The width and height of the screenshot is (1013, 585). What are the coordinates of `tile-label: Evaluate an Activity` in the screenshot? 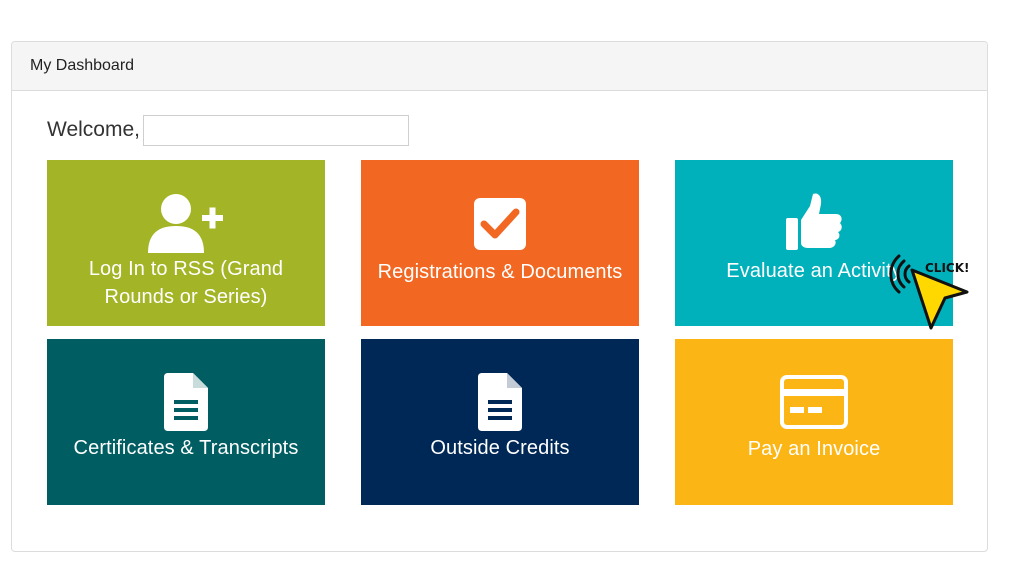 It's located at (814, 271).